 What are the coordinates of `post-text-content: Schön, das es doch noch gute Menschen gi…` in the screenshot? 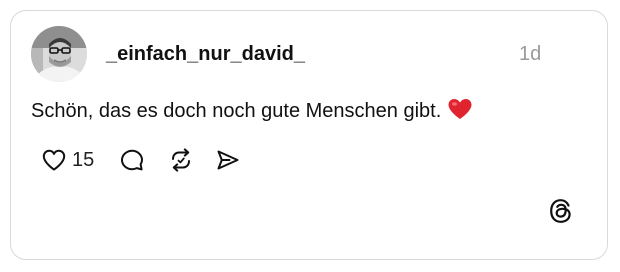 It's located at (236, 111).